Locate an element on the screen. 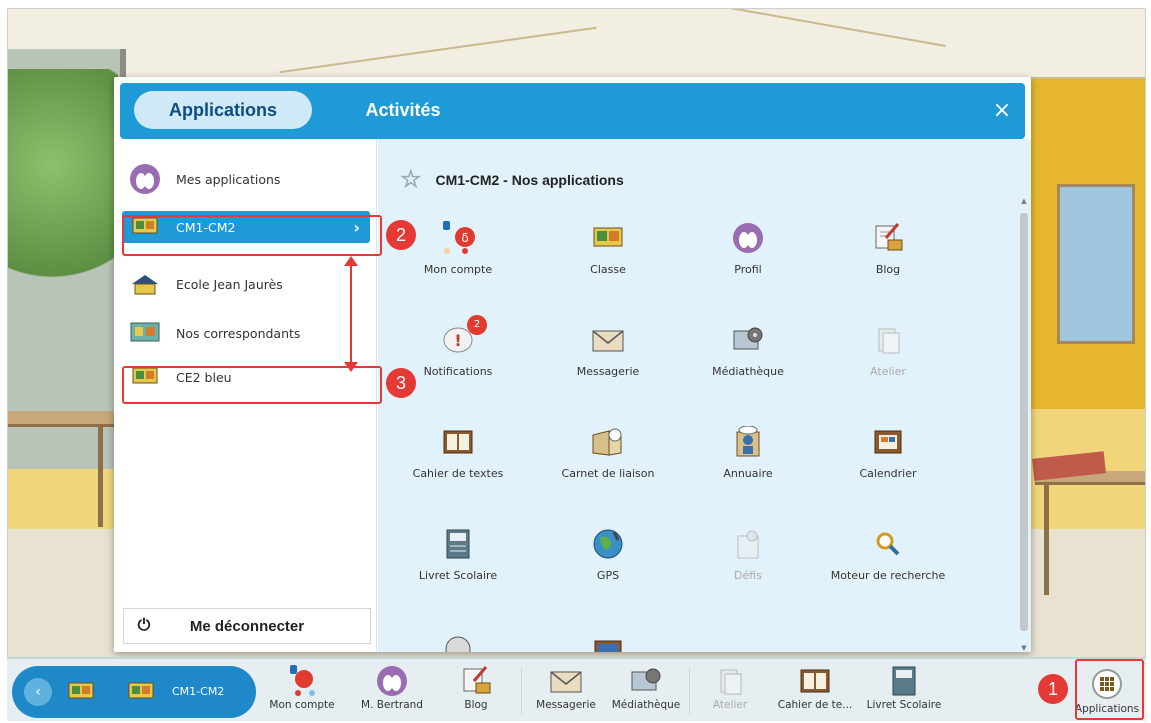 The height and width of the screenshot is (723, 1151). star-icon: ☆ is located at coordinates (411, 179).